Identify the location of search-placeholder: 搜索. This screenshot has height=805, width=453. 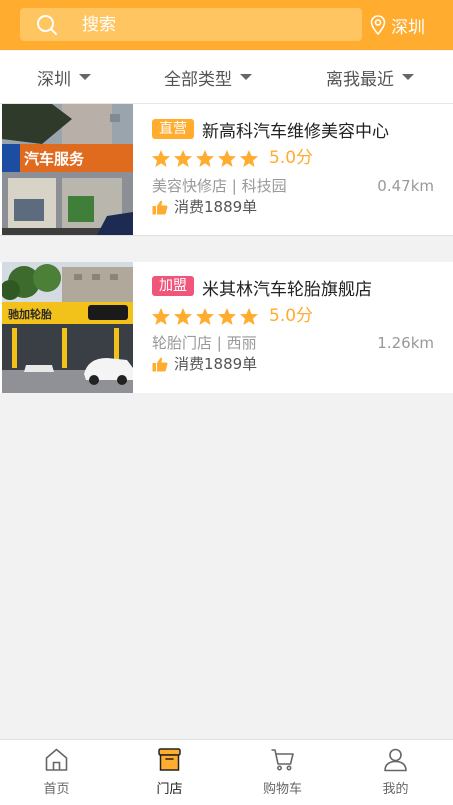
(99, 25).